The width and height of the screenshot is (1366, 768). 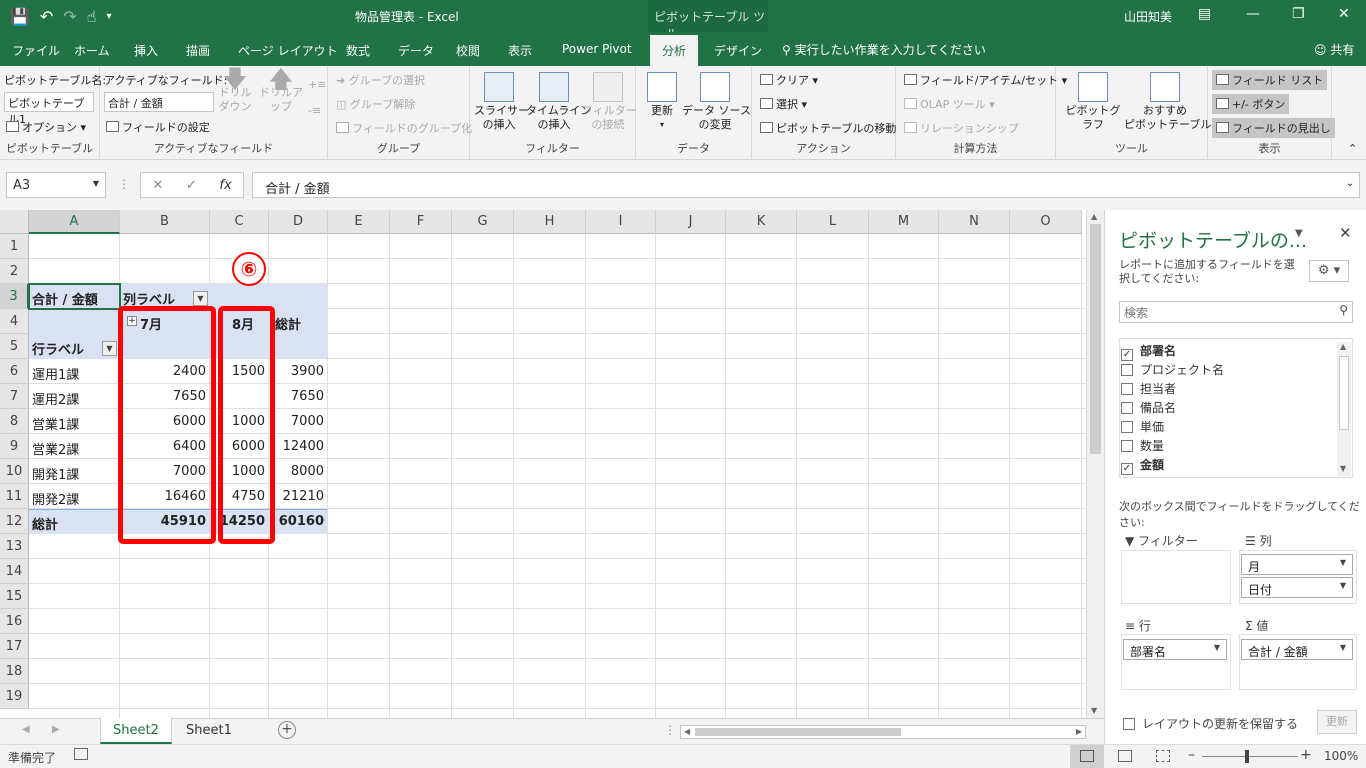 What do you see at coordinates (198, 50) in the screenshot?
I see `tab-draw: 描画` at bounding box center [198, 50].